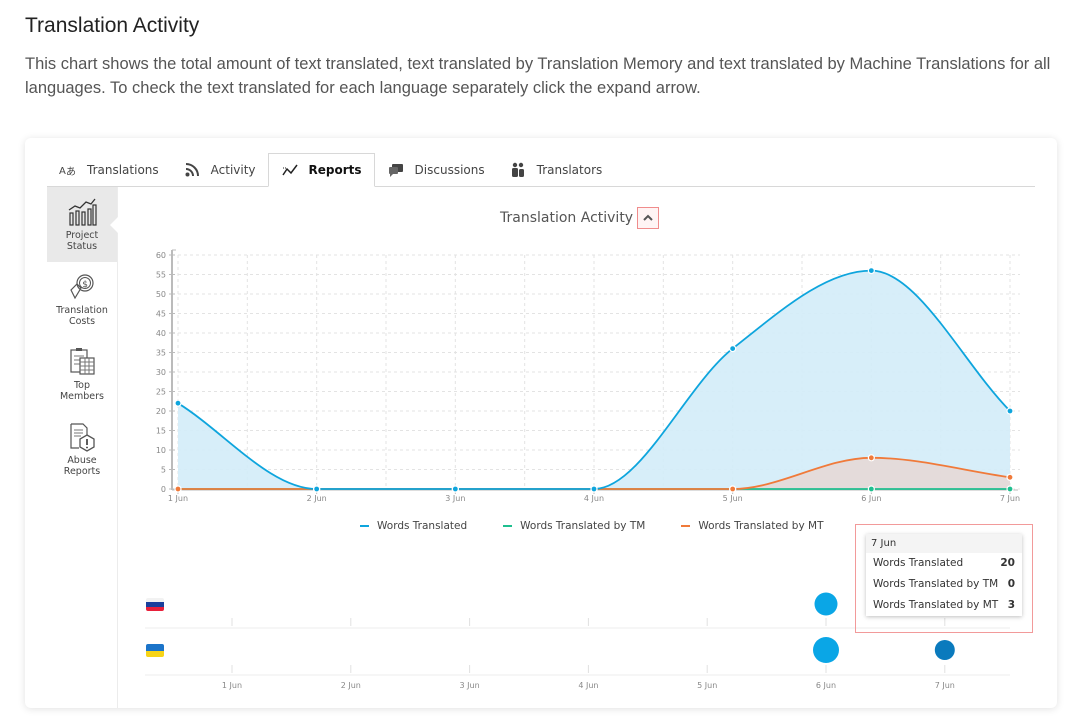 The image size is (1089, 728). Describe the element at coordinates (944, 543) in the screenshot. I see `tooltip-date: 7 Jun` at that location.